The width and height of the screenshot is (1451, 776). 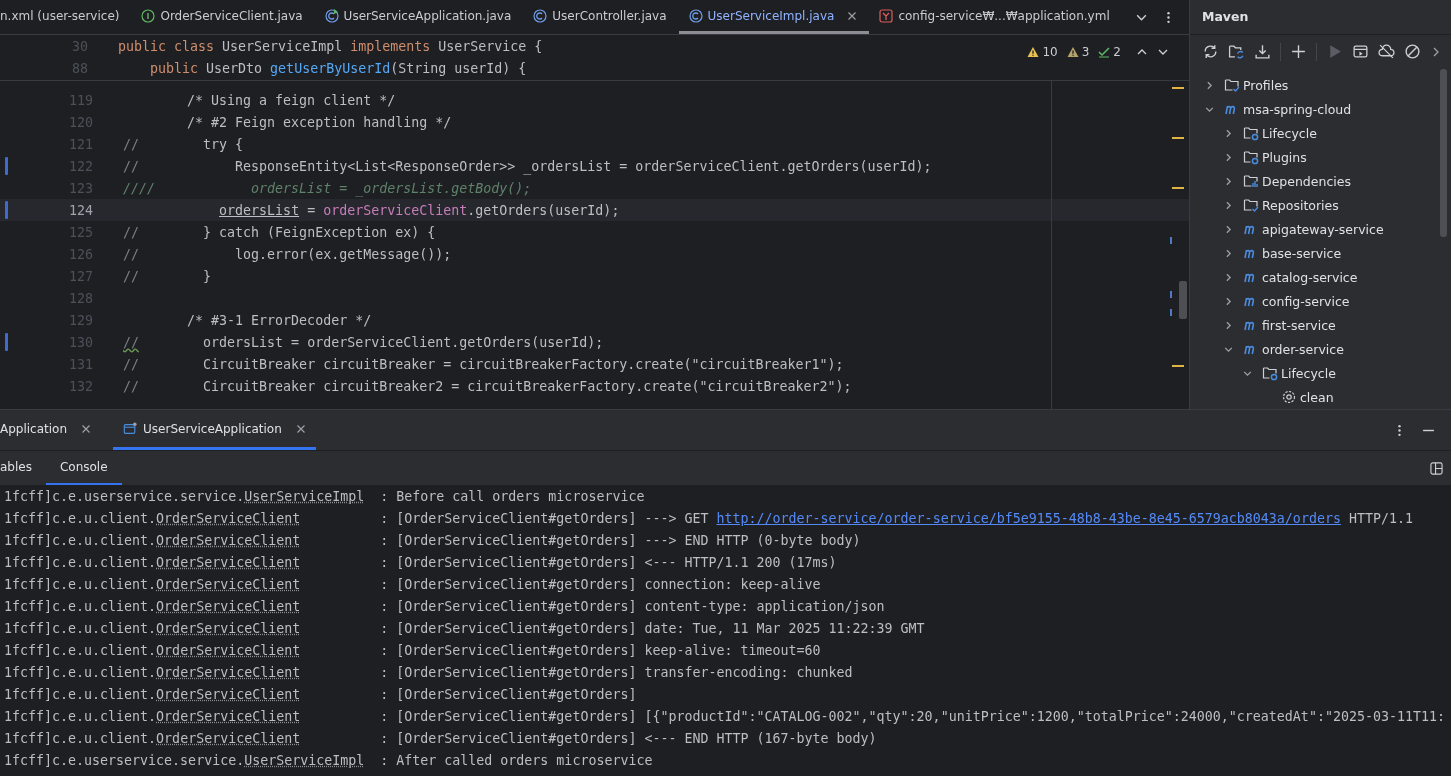 I want to click on tree-item: catalog-service, so click(x=1320, y=277).